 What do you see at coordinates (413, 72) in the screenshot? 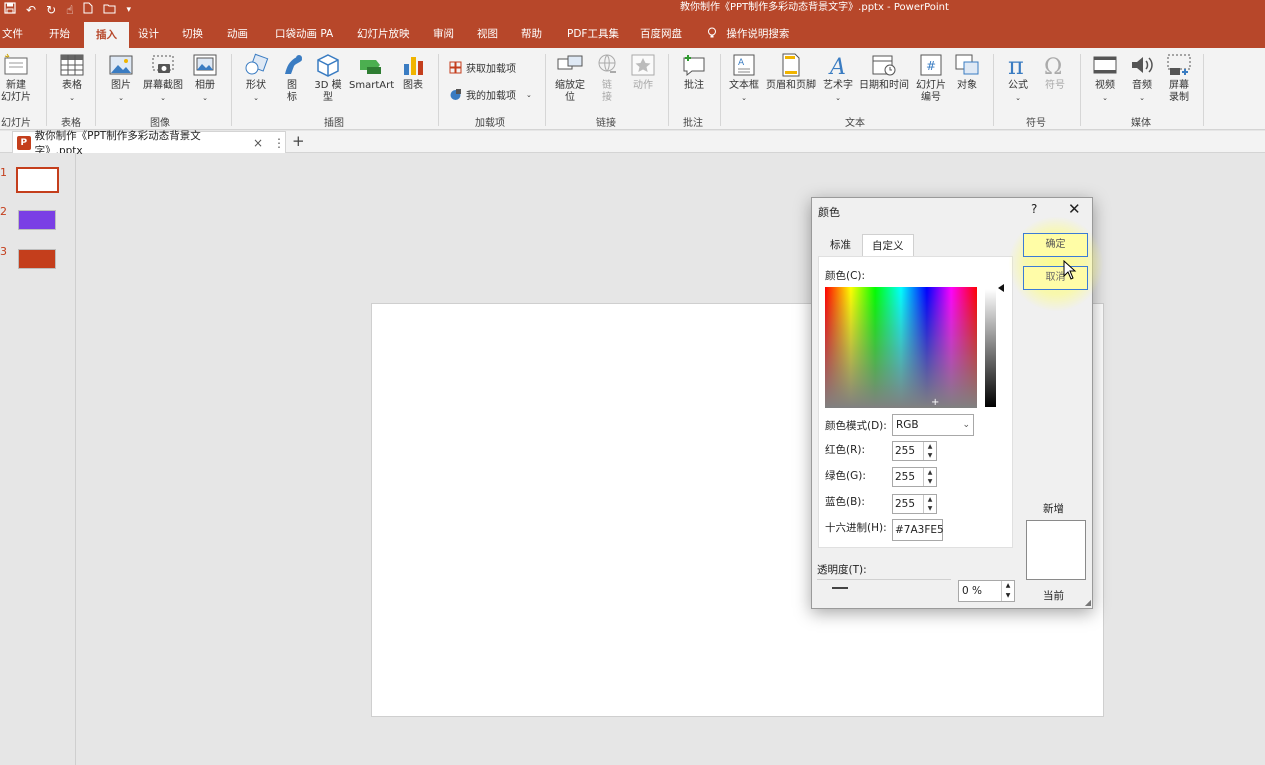
I see `chart-button: 图表` at bounding box center [413, 72].